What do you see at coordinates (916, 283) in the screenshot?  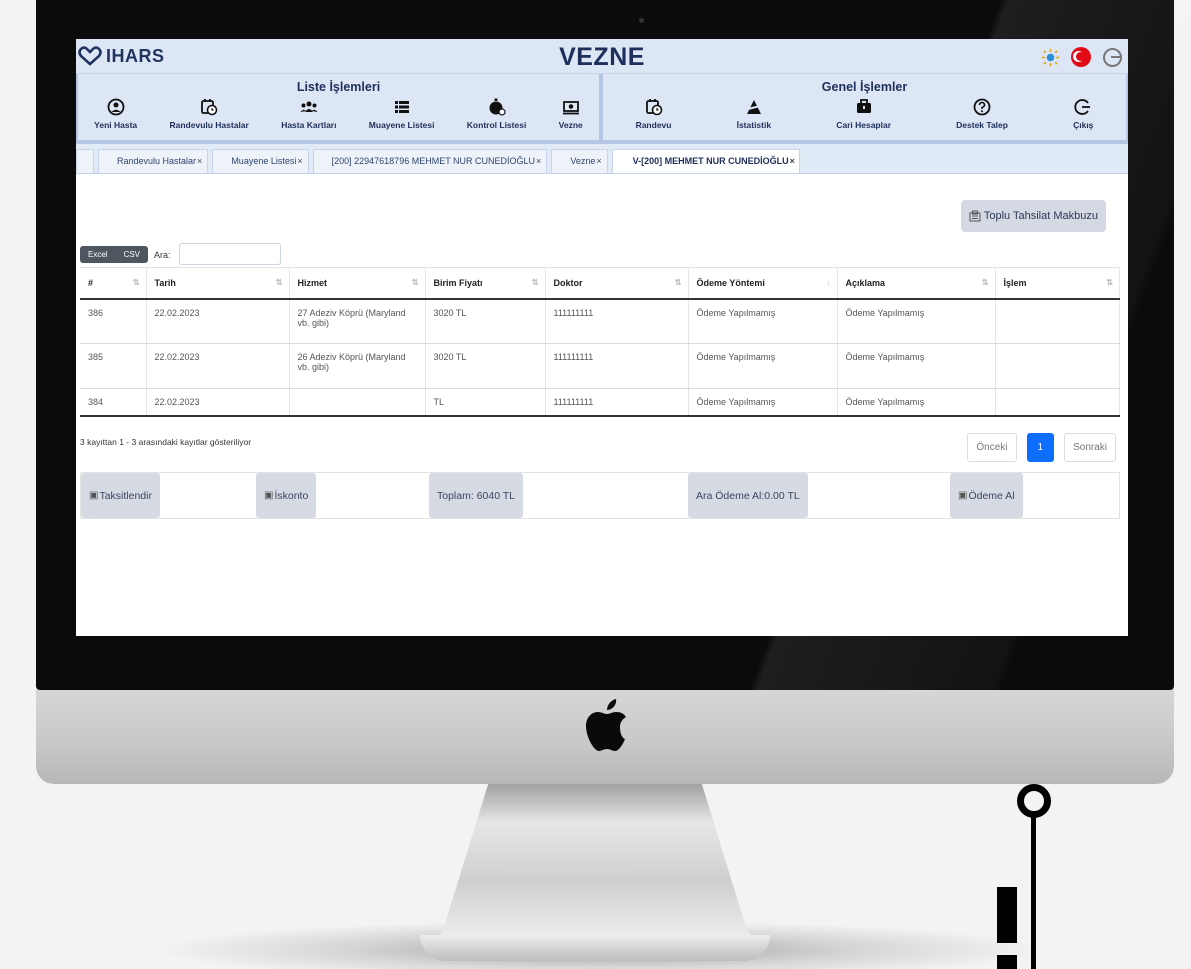 I see `column-header: Açıklama ⇅` at bounding box center [916, 283].